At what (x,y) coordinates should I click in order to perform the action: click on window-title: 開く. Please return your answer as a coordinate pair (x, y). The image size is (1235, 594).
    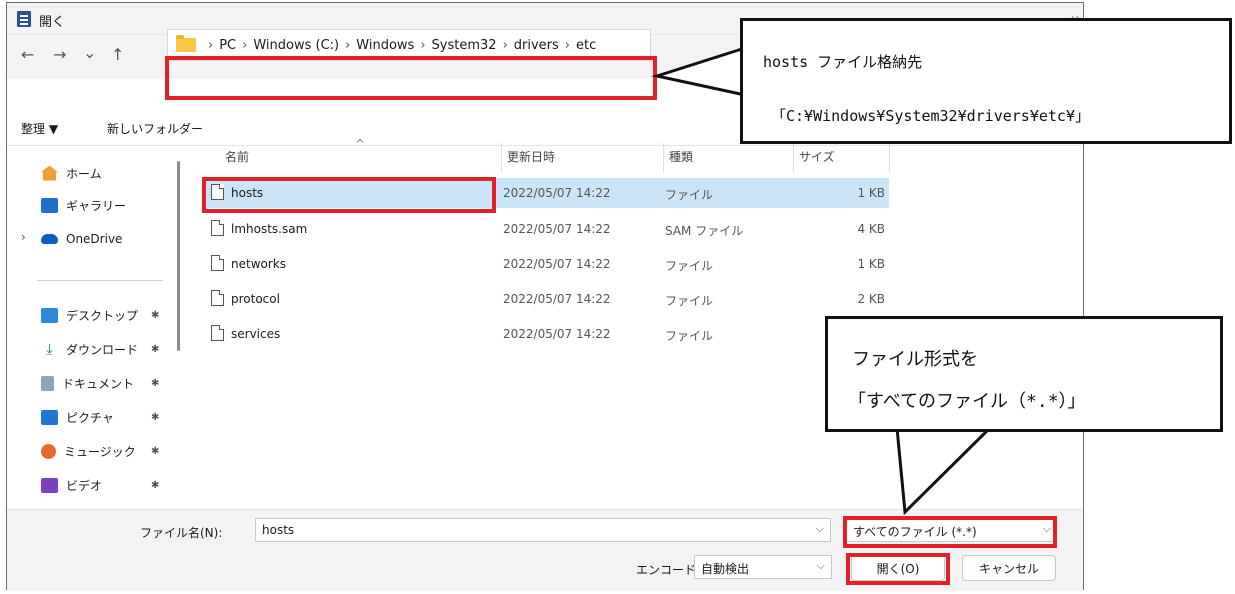
    Looking at the image, I should click on (52, 22).